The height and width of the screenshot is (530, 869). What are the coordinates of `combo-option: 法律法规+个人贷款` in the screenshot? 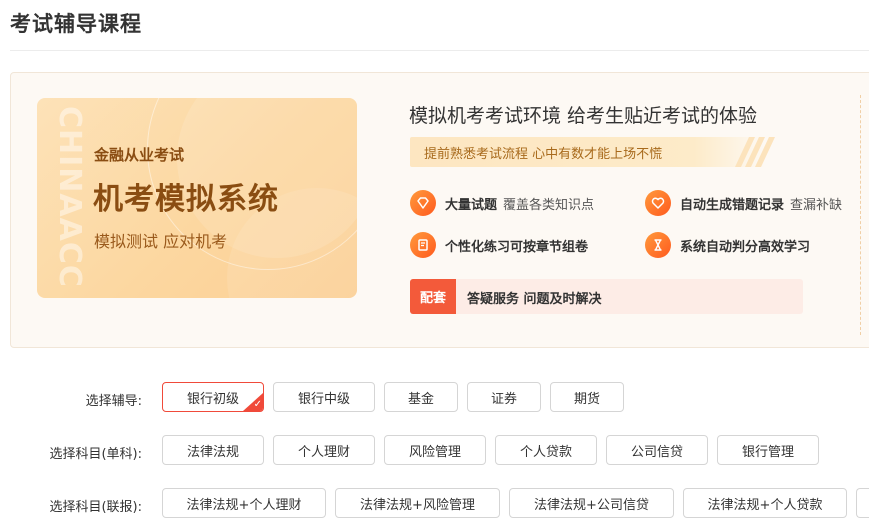 It's located at (765, 503).